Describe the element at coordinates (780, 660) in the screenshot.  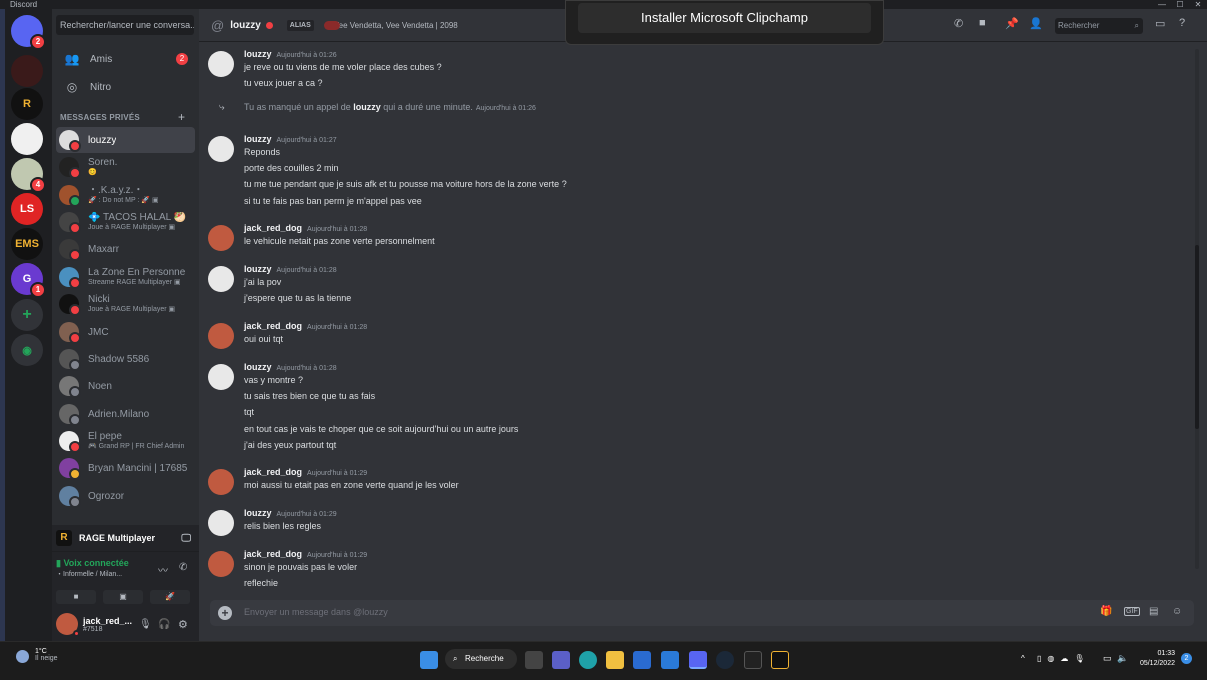
I see `rage-mp-icon` at that location.